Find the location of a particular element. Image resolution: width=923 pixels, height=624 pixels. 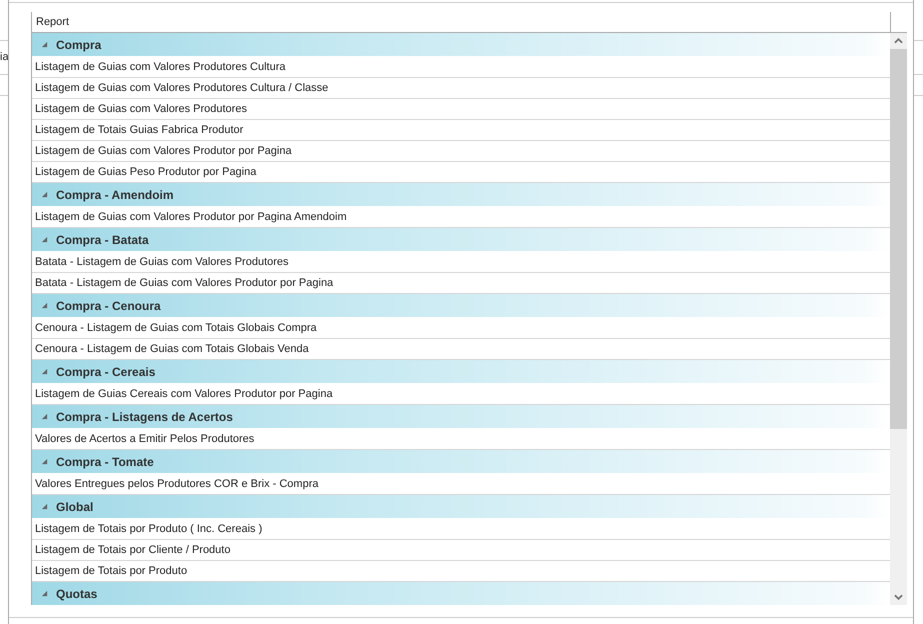

group-label: Quotas is located at coordinates (77, 593).